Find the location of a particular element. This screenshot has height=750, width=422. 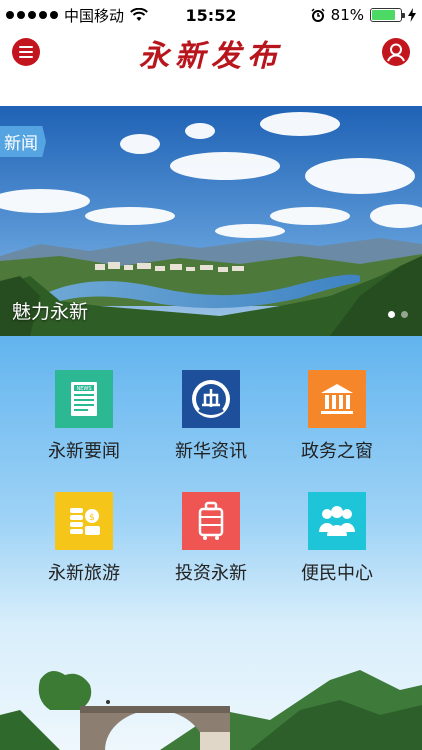

bridge-landscape-illustration is located at coordinates (211, 710).